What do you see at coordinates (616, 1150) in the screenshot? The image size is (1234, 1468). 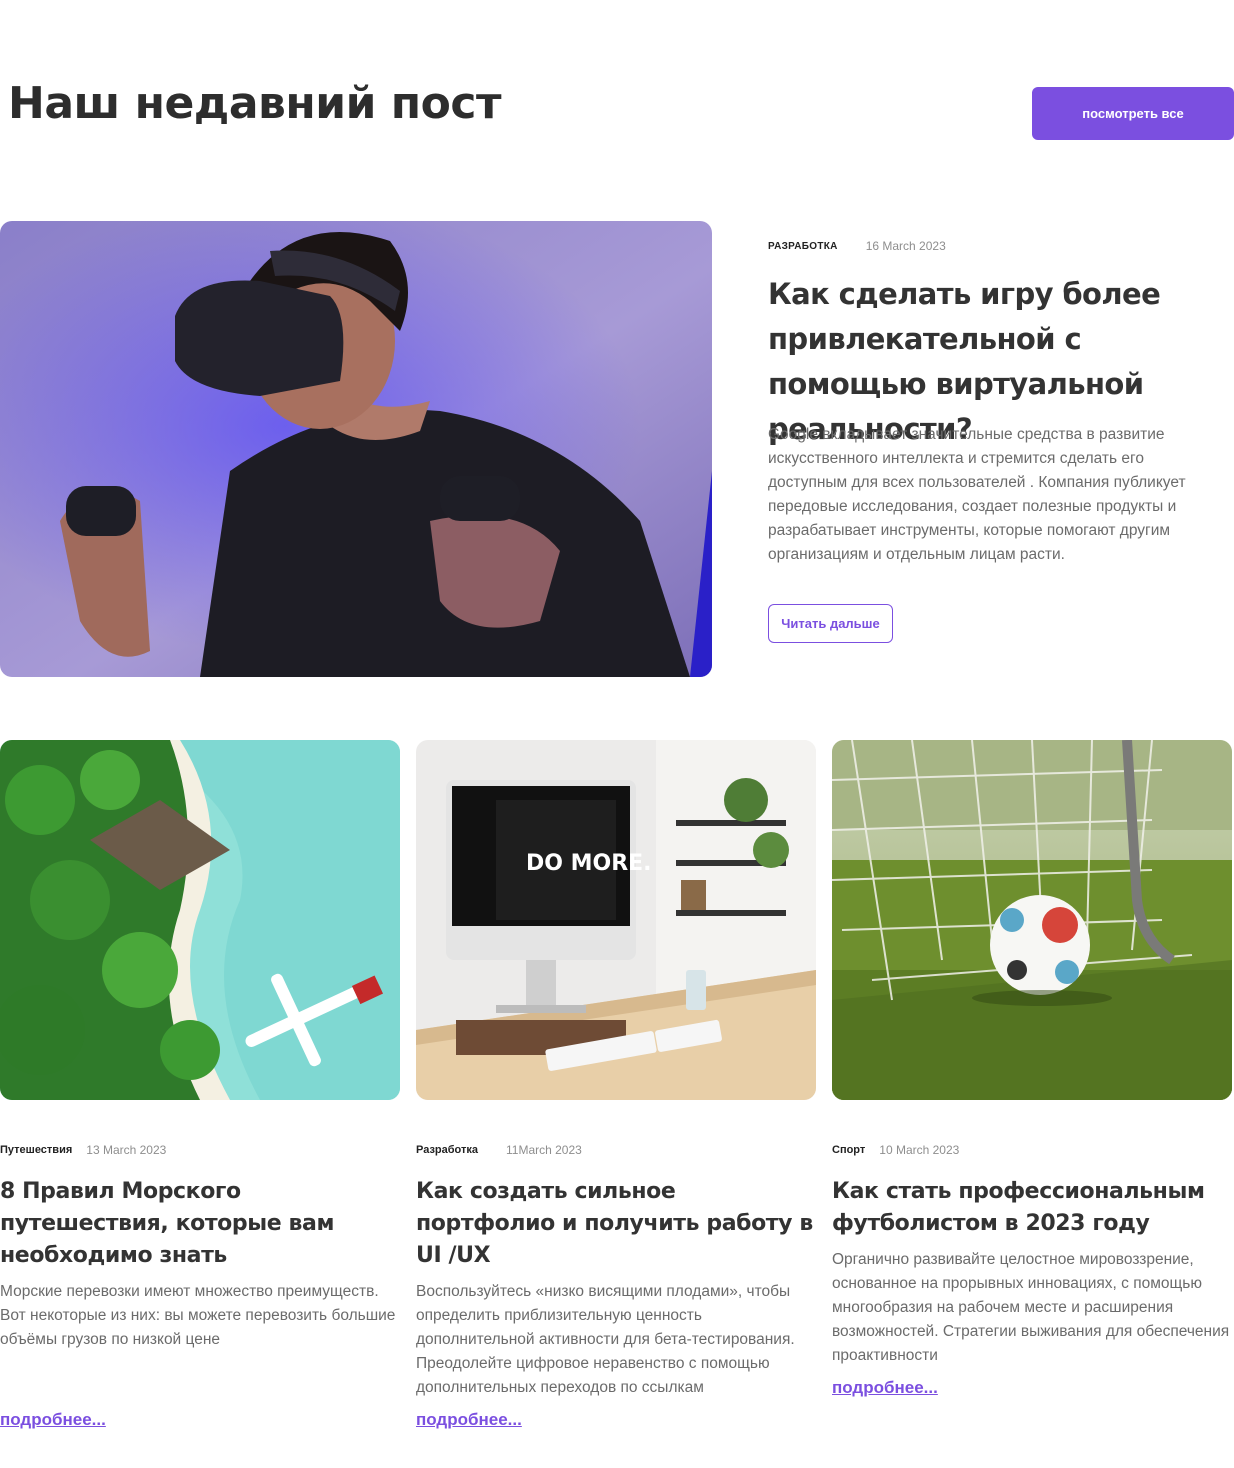 I see `post-card-meta: Разработка 11March 2023` at bounding box center [616, 1150].